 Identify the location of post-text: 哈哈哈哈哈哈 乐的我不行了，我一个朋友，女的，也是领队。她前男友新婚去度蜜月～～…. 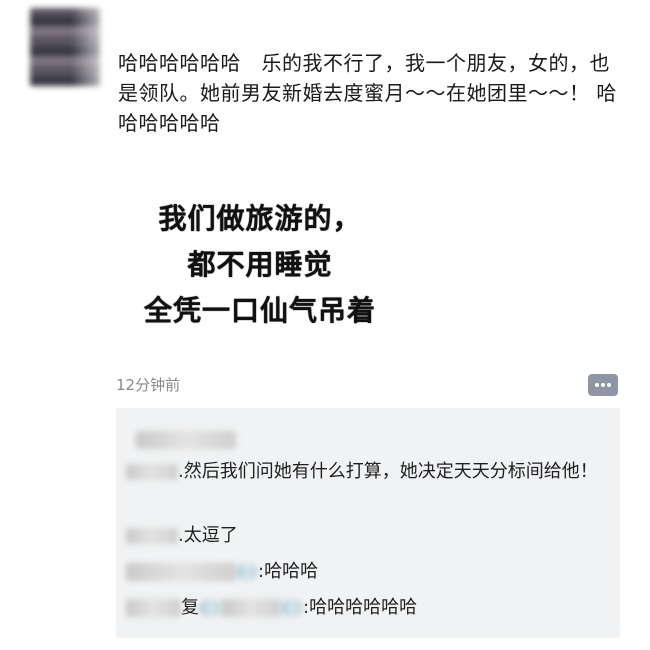
(367, 93).